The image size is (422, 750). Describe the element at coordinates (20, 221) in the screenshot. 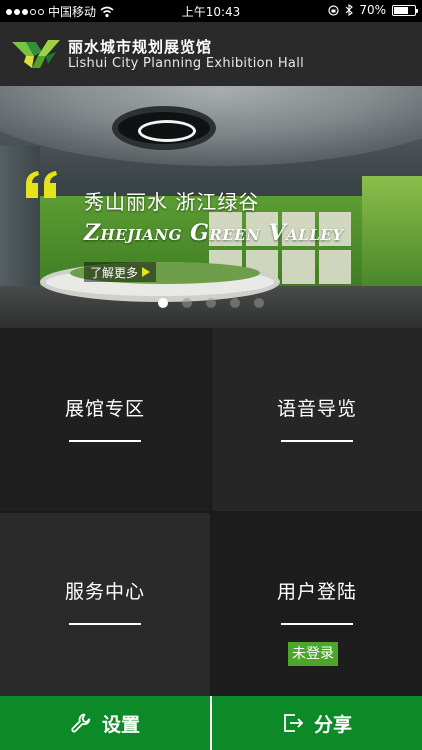

I see `banner-photo-wall` at that location.